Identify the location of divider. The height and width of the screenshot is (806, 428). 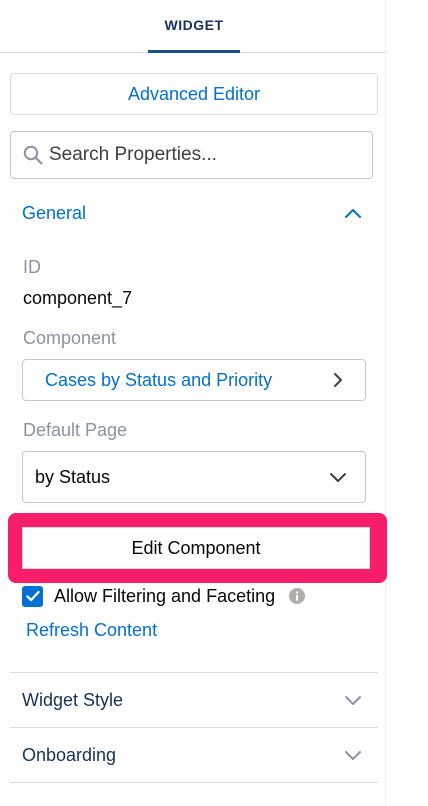
(194, 782).